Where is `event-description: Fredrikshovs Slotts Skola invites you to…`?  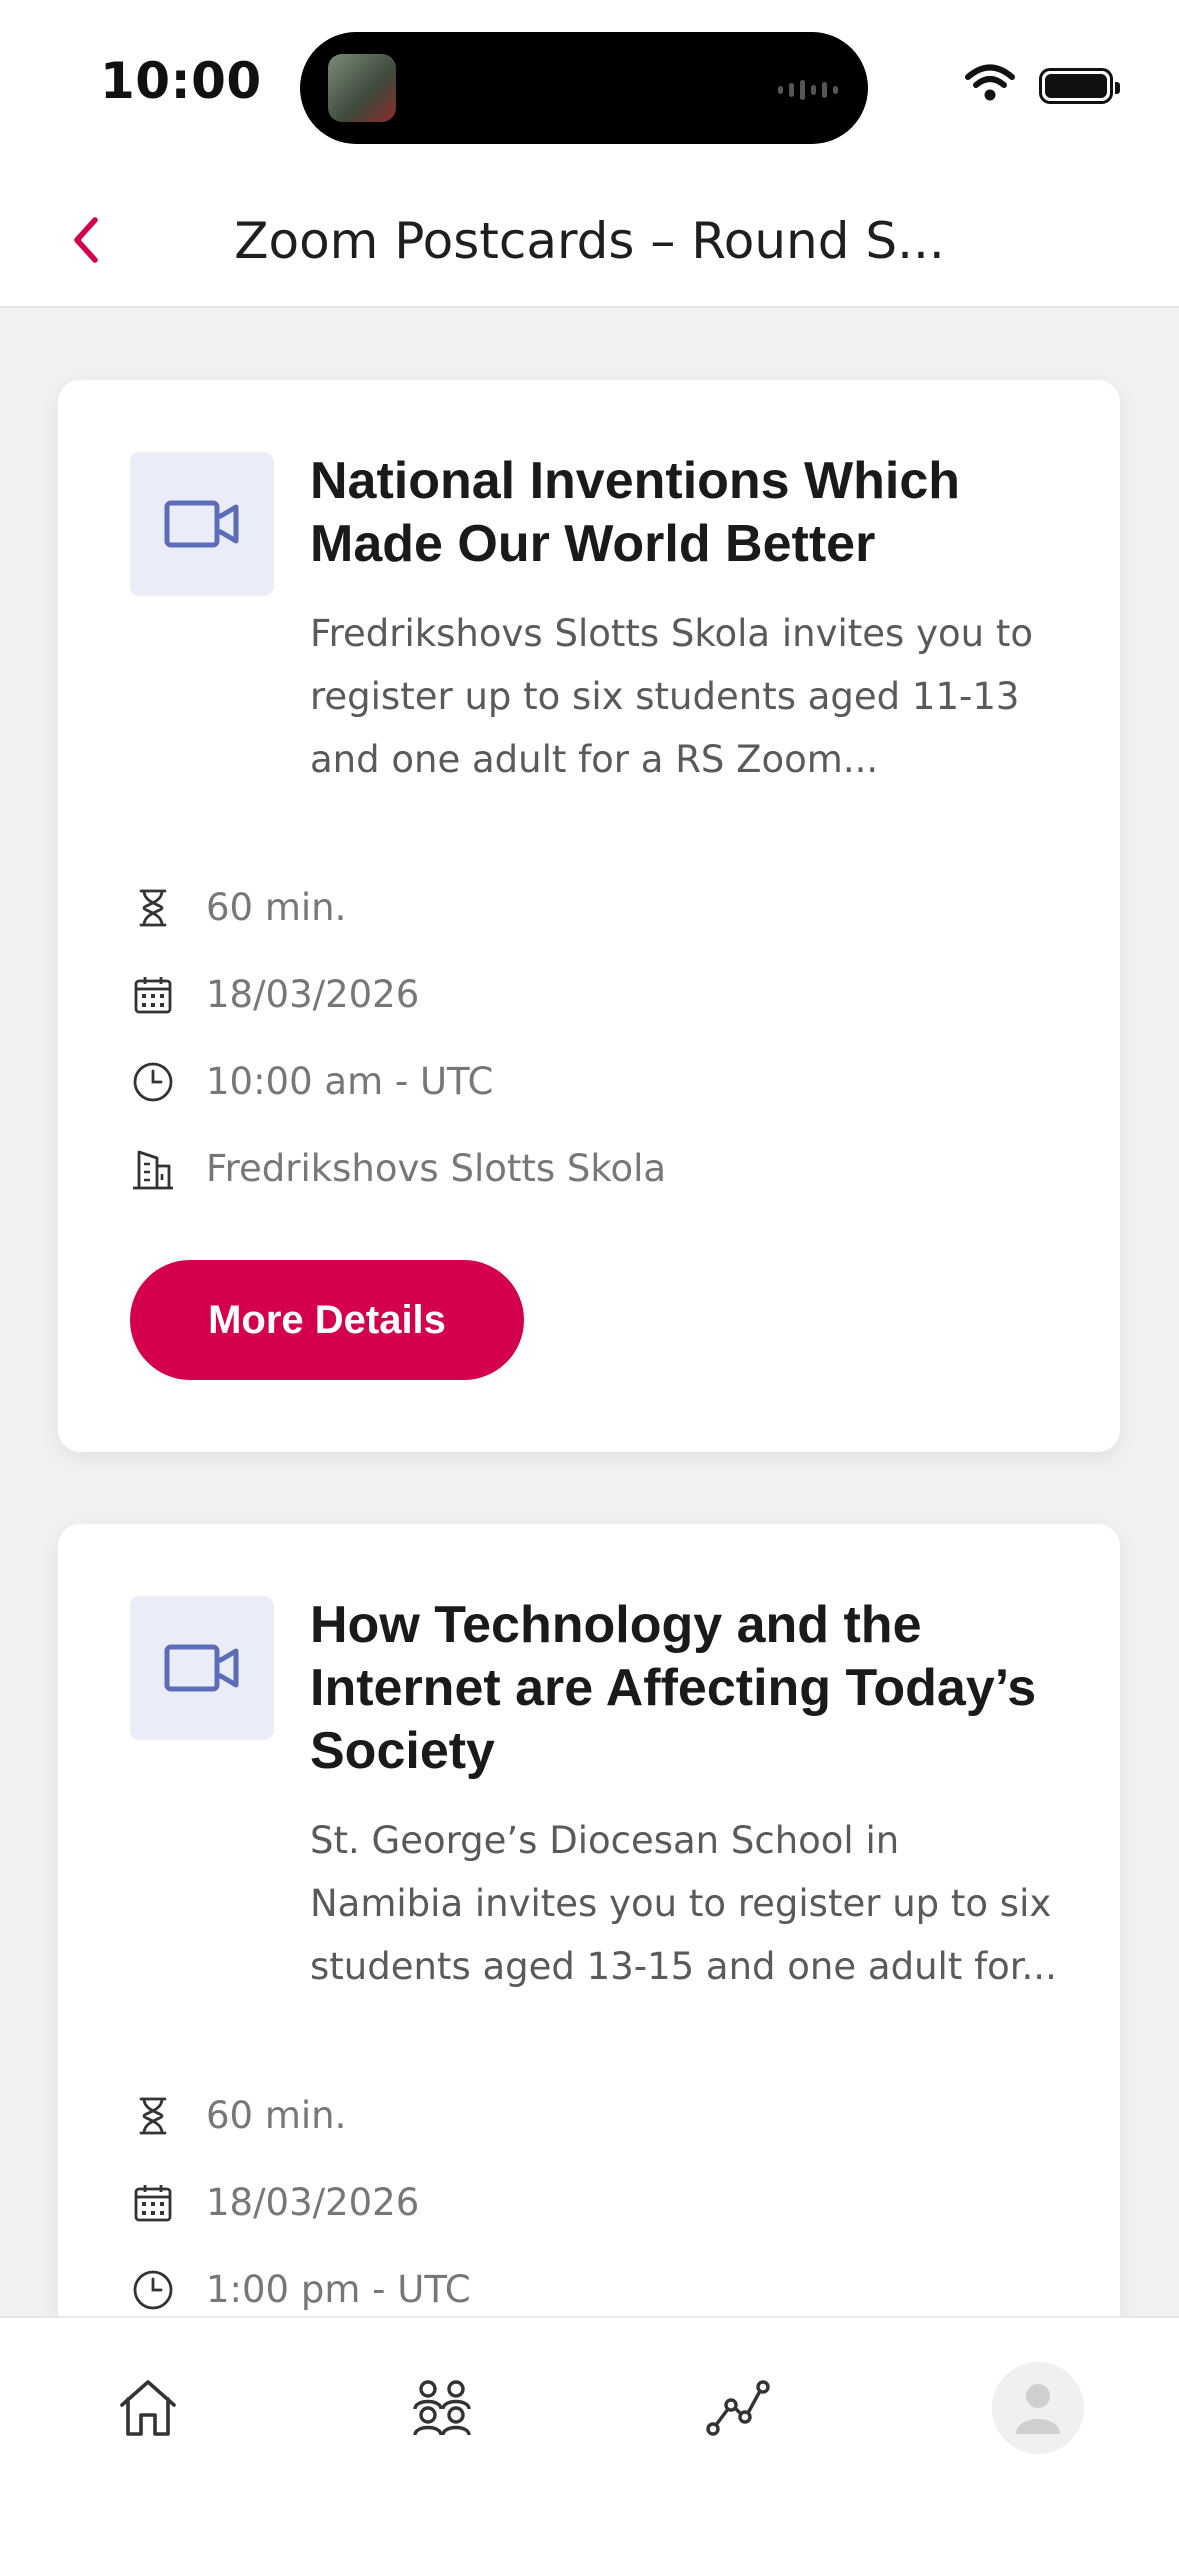
event-description: Fredrikshovs Slotts Skola invites you to… is located at coordinates (671, 696).